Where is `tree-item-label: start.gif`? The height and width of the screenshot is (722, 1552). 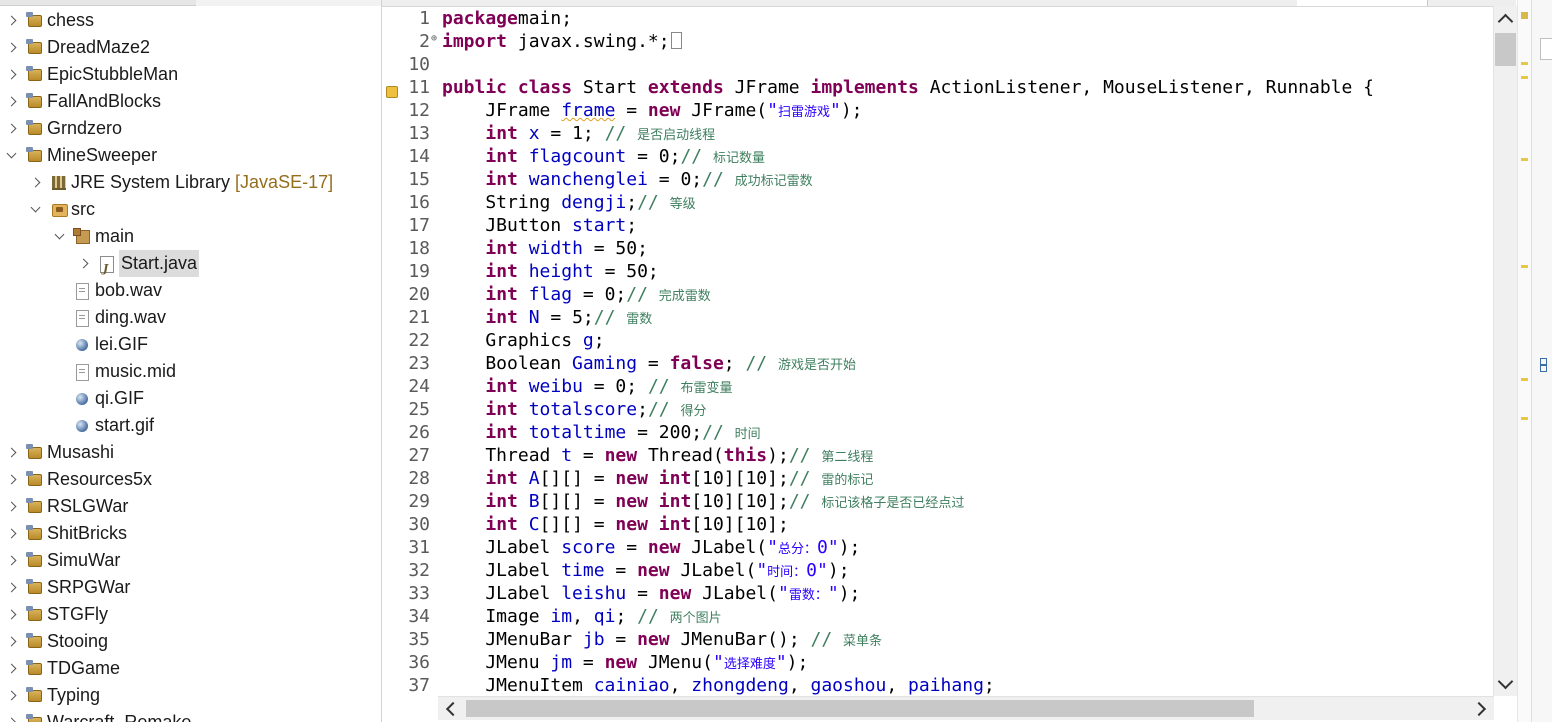
tree-item-label: start.gif is located at coordinates (124, 425).